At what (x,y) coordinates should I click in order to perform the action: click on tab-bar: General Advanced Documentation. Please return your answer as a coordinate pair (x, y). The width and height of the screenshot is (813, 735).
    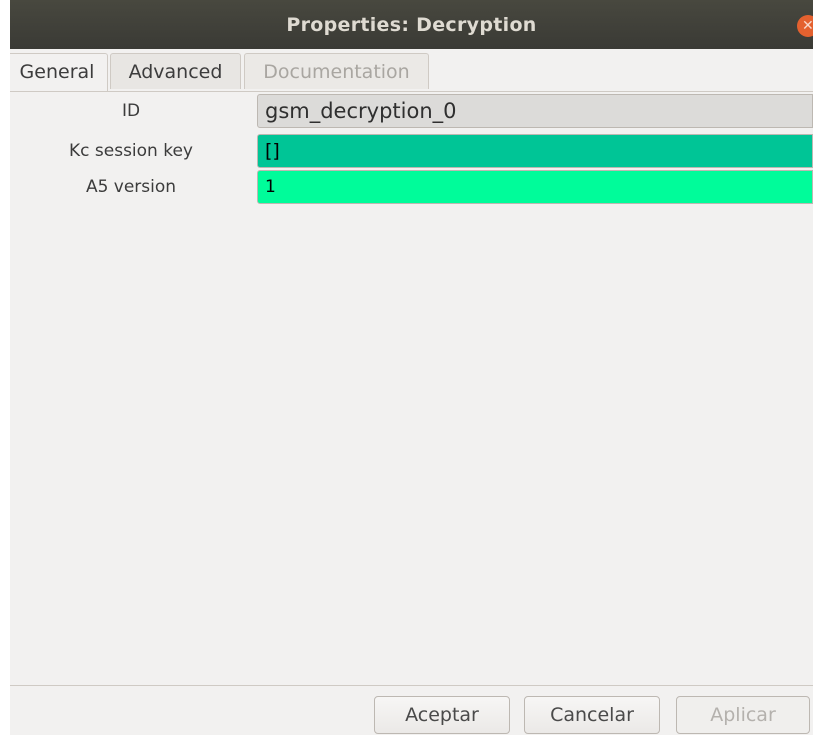
    Looking at the image, I should click on (411, 72).